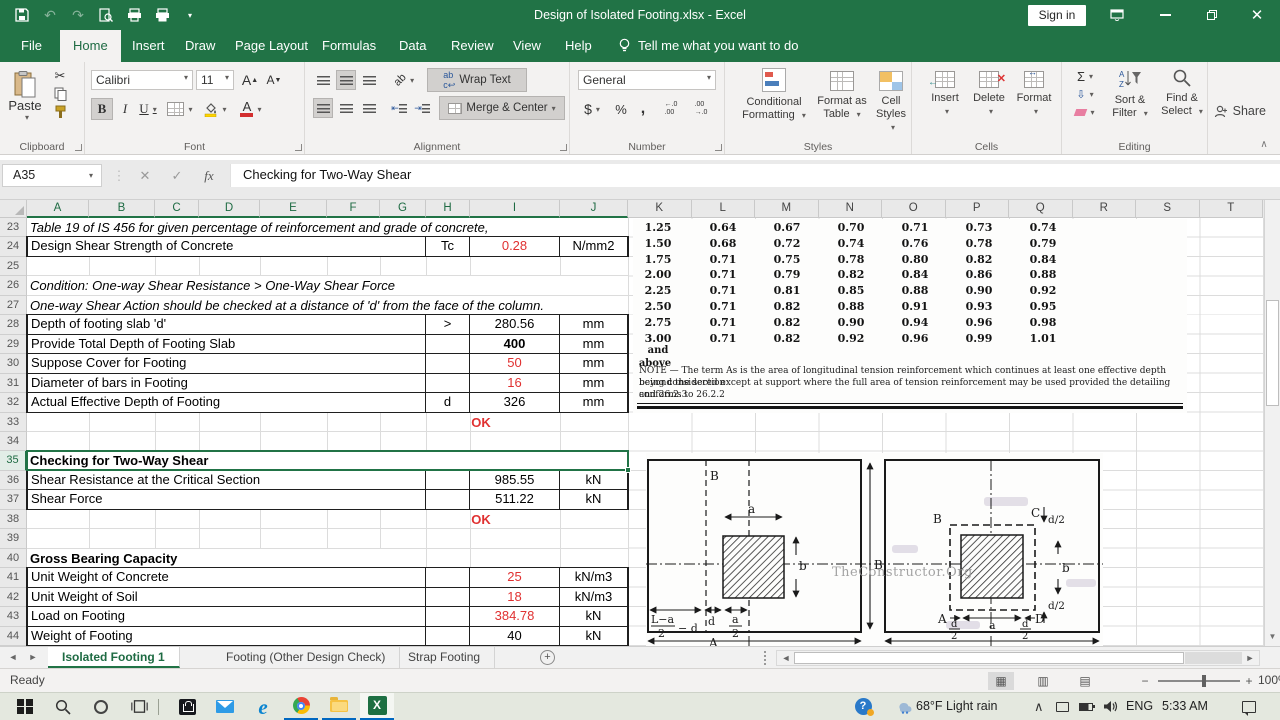  I want to click on grid-row-42: 42 Unit Weight of Soil 18 kN/m3, so click(314, 597).